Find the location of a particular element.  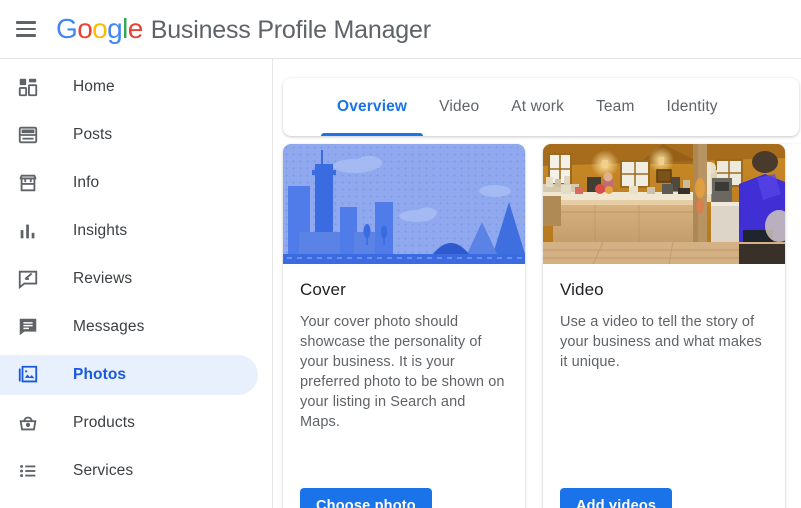

sidebar-item-label: Messages is located at coordinates (109, 326).